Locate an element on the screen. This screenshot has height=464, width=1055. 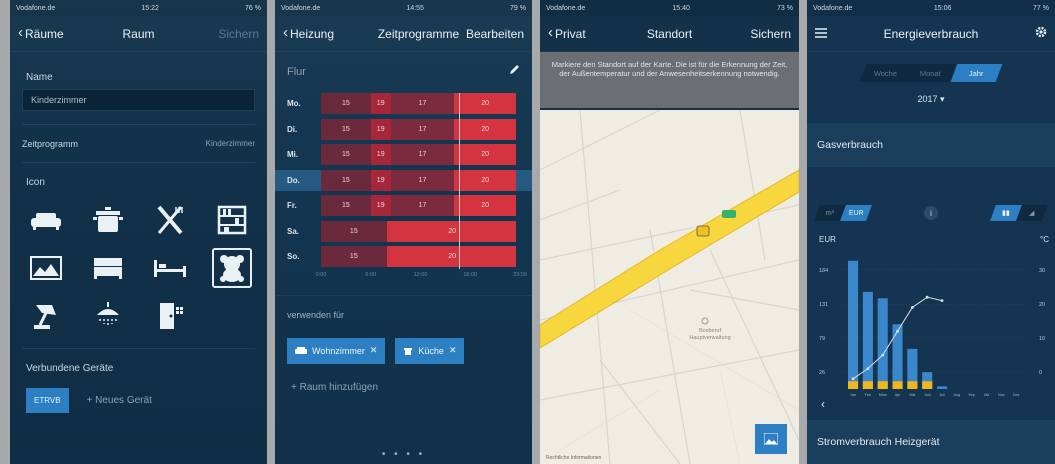
door-icon is located at coordinates (170, 316).